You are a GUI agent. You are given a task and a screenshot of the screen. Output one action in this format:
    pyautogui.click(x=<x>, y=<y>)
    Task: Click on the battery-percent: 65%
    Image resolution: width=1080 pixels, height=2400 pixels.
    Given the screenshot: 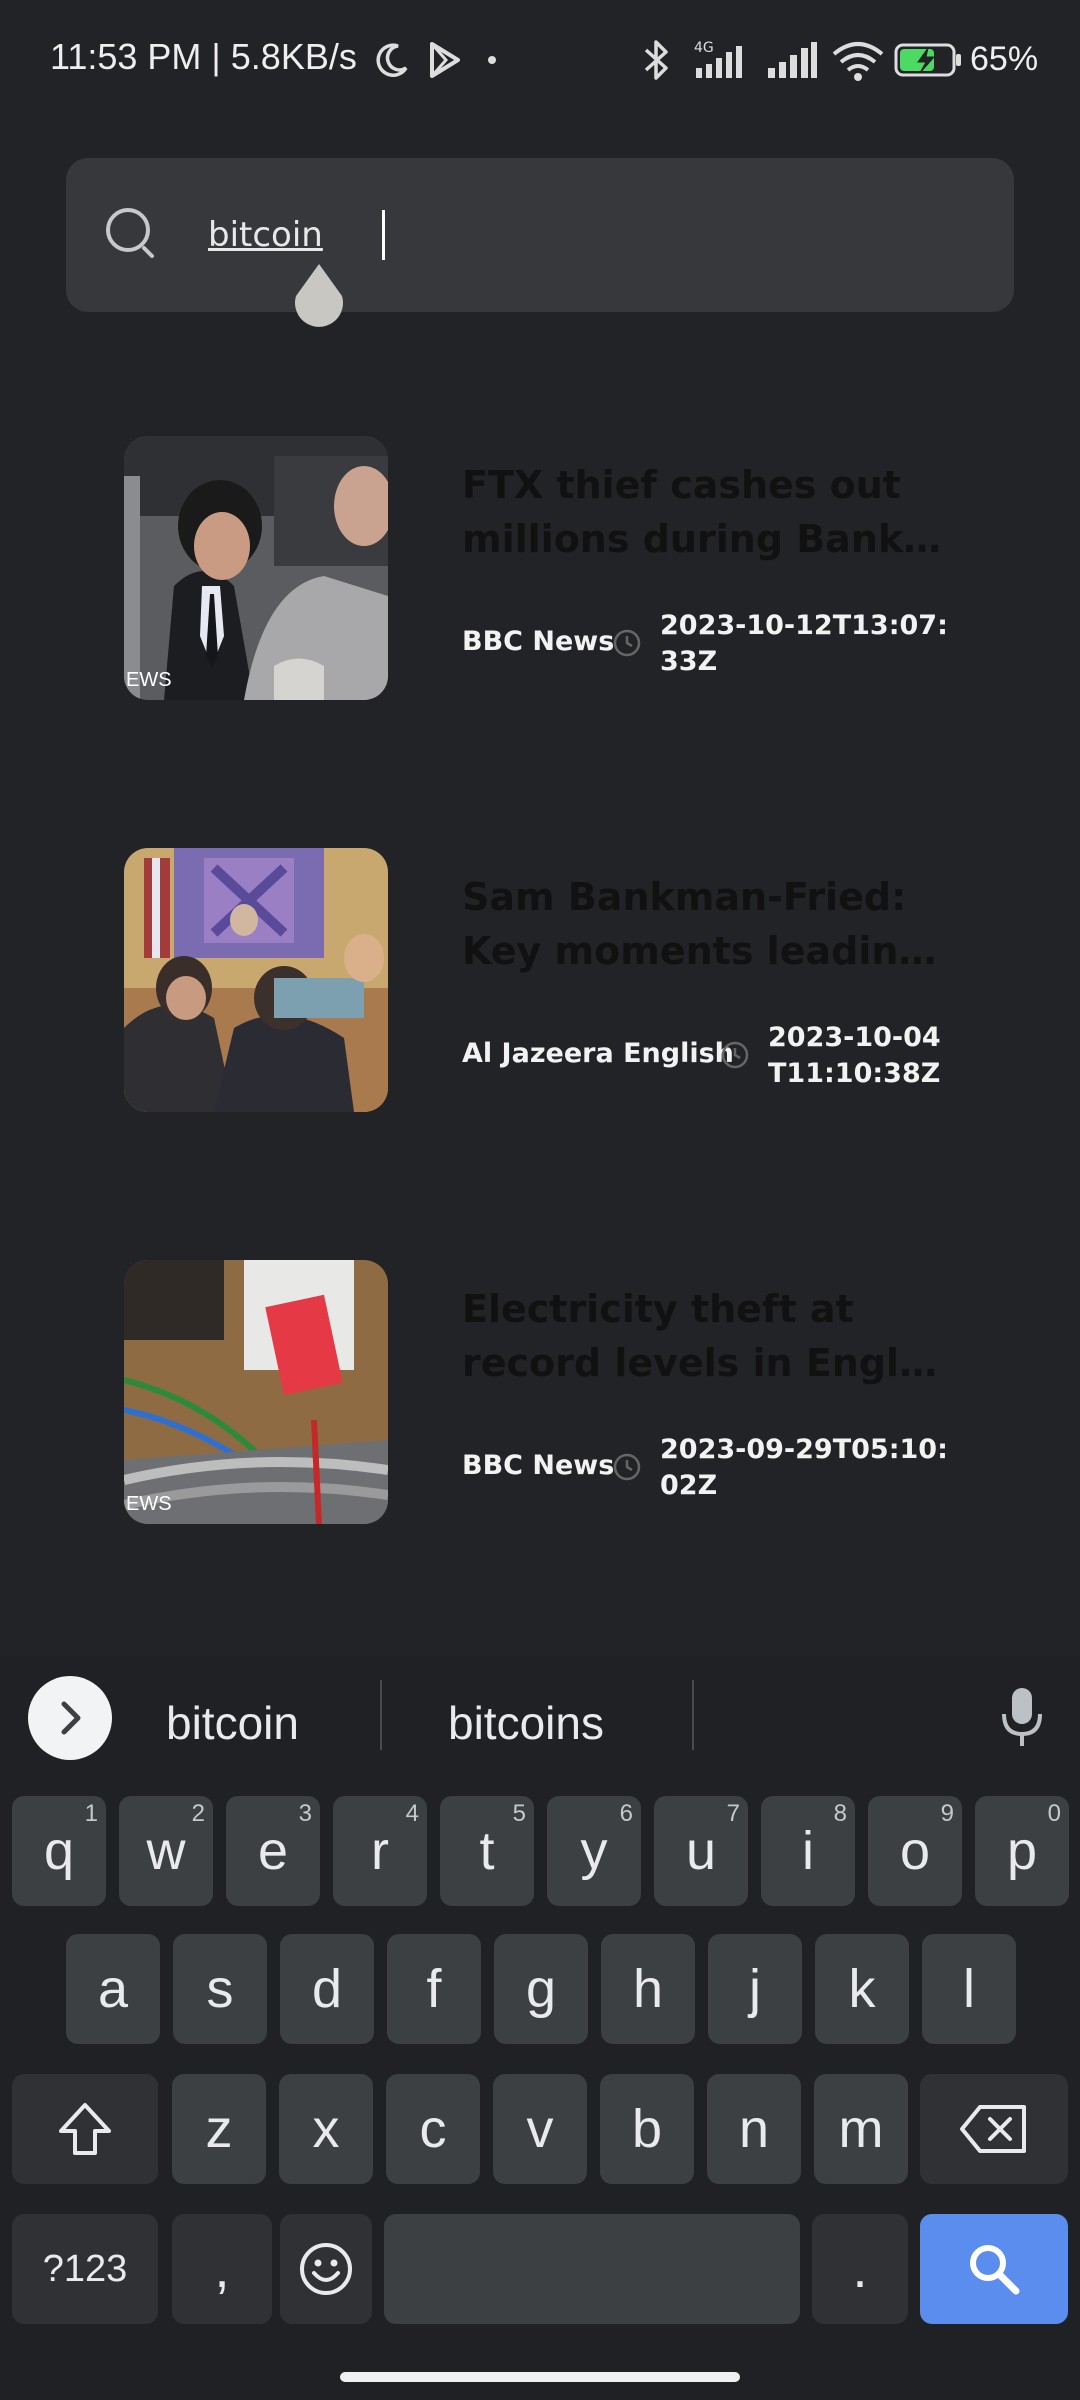 What is the action you would take?
    pyautogui.click(x=1004, y=59)
    